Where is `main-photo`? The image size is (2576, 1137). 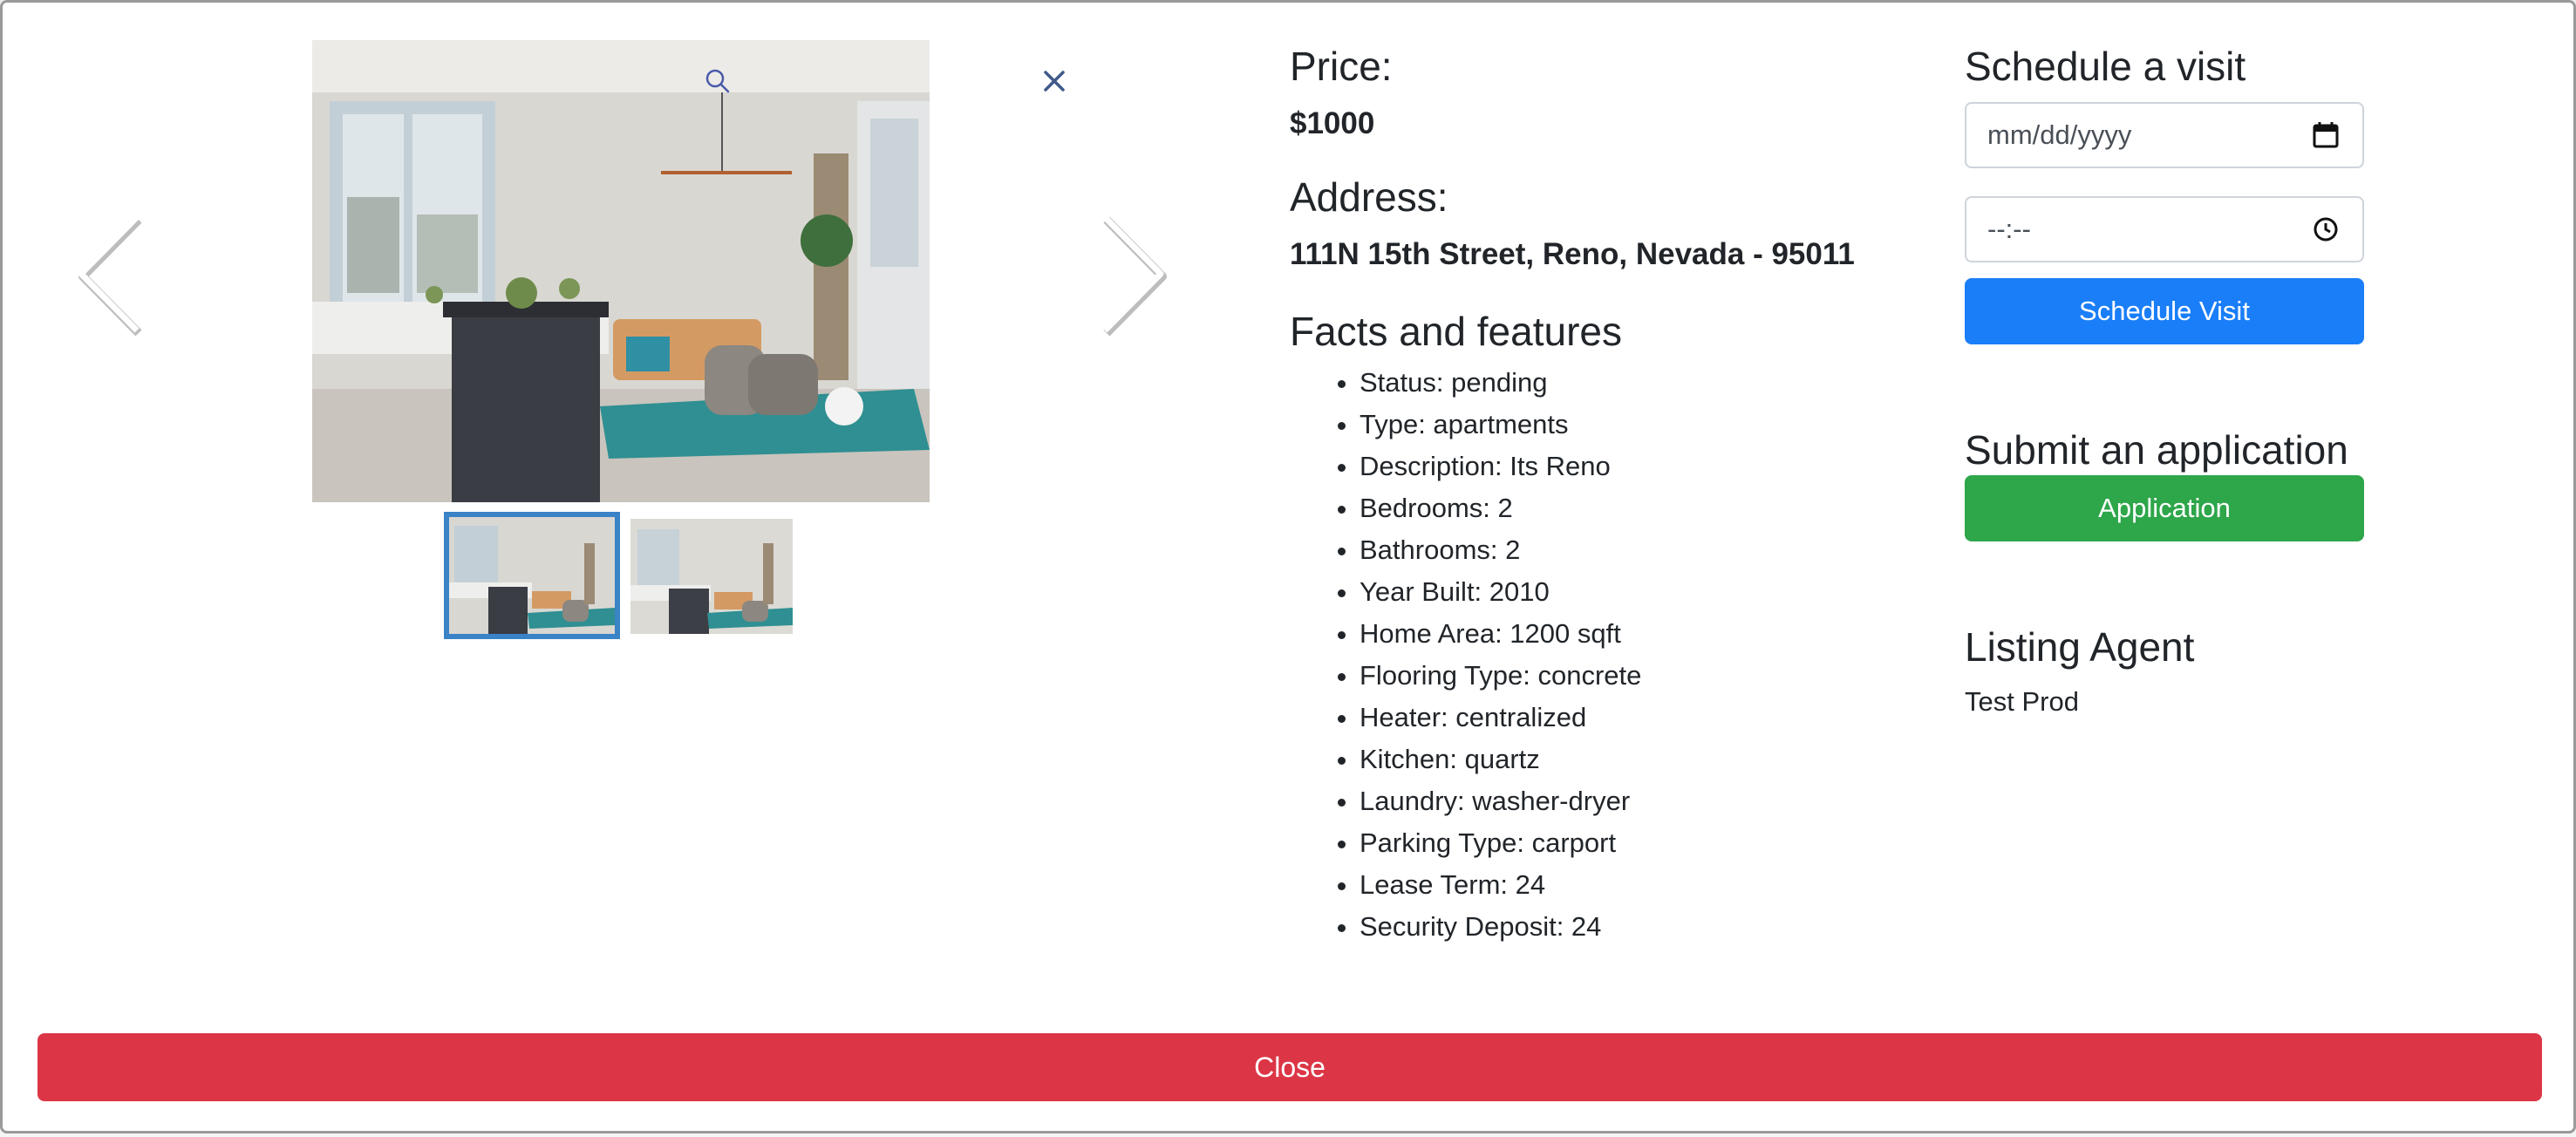
main-photo is located at coordinates (621, 271).